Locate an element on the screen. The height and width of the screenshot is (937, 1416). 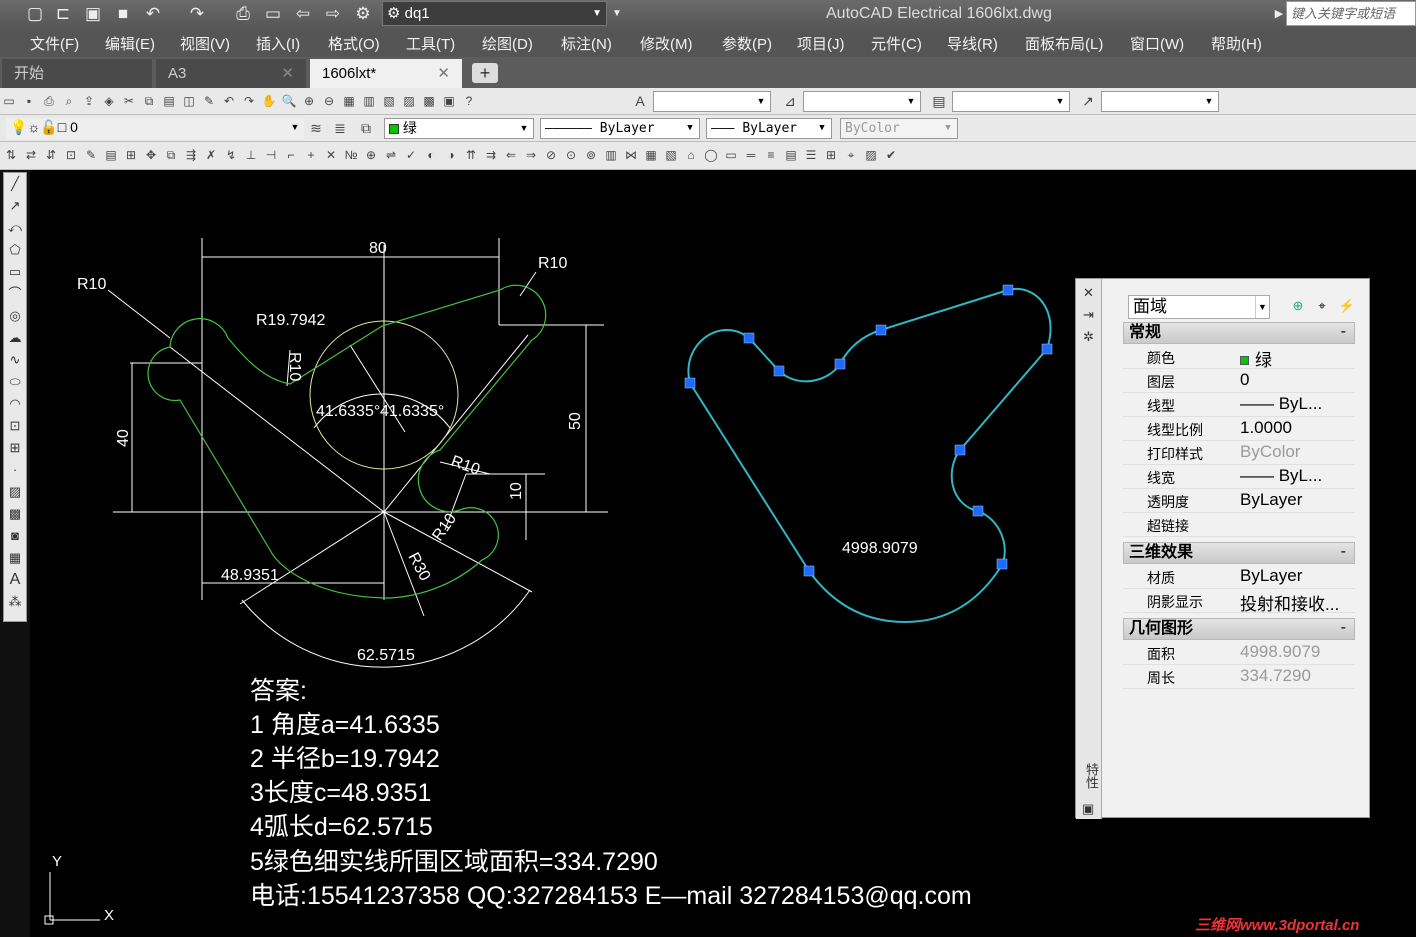
palette-icon: ▣ is located at coordinates (1088, 808).